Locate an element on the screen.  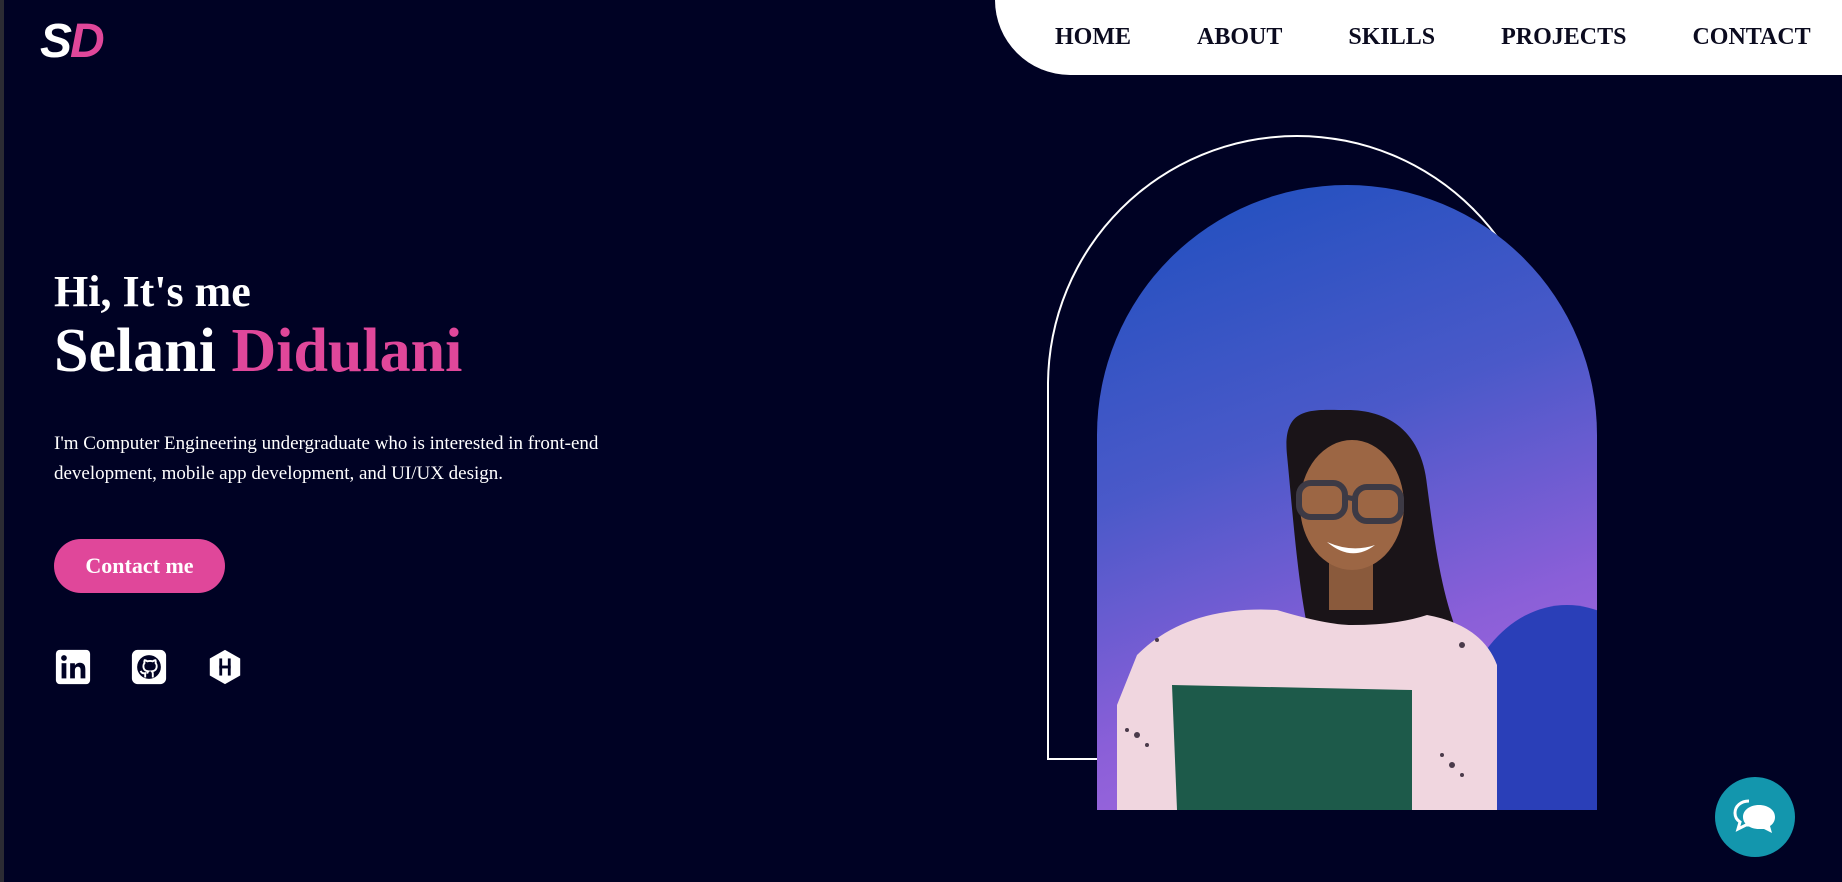
chat-button is located at coordinates (1755, 817).